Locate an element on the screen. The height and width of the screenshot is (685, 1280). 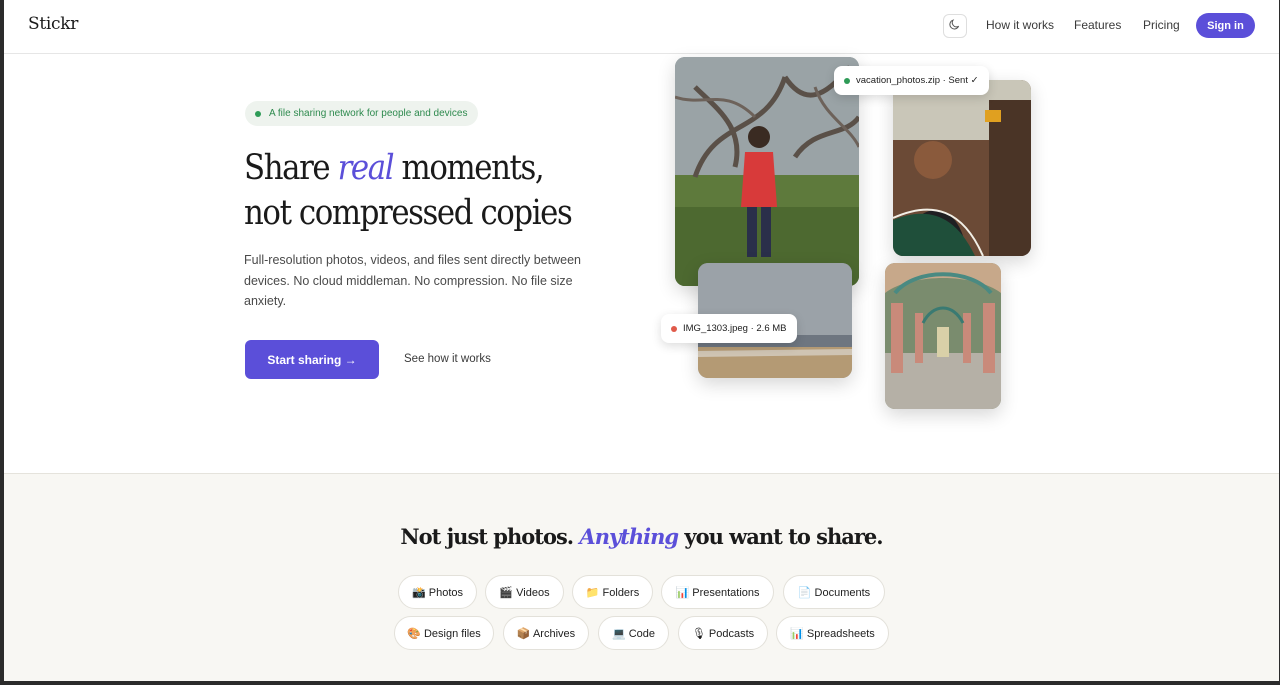
sent-status-dot-icon is located at coordinates (847, 80).